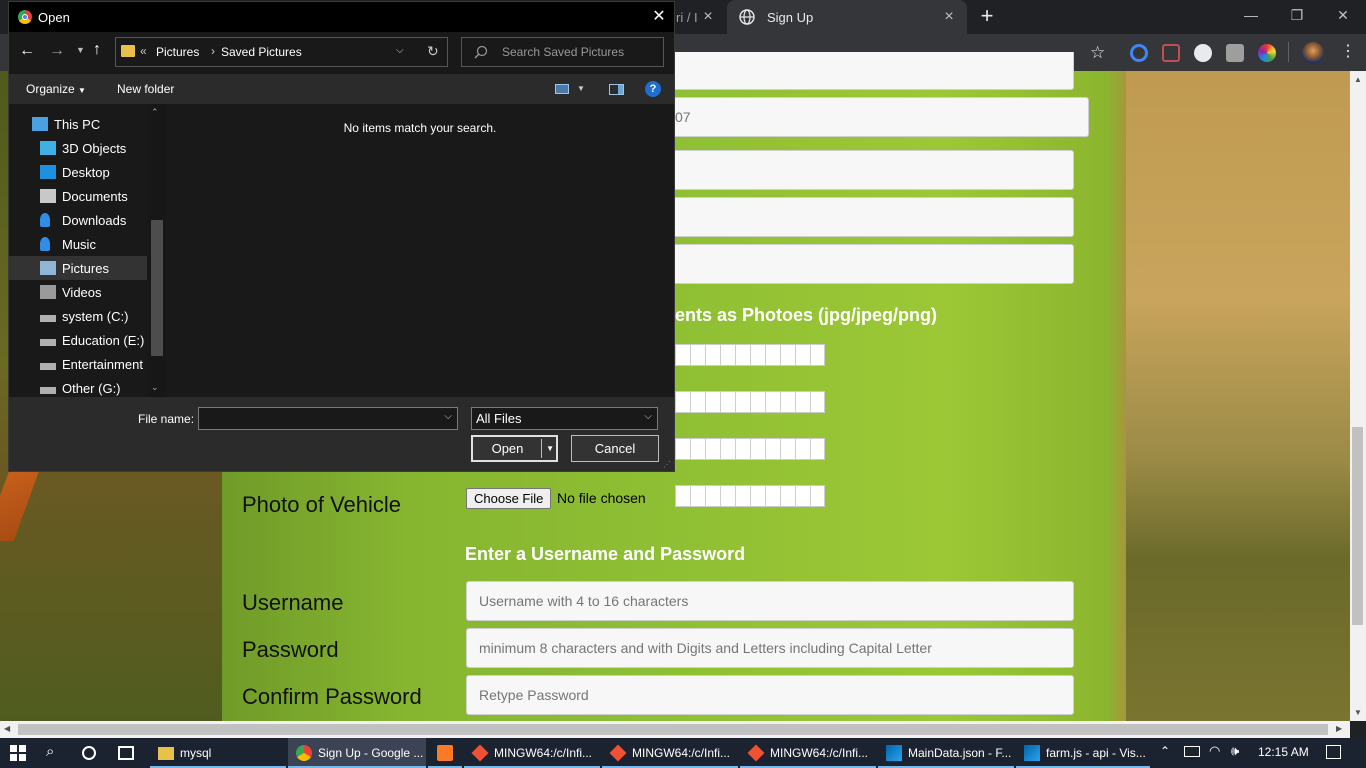 This screenshot has height=768, width=1366. What do you see at coordinates (78, 124) in the screenshot?
I see `nav-item: This PC` at bounding box center [78, 124].